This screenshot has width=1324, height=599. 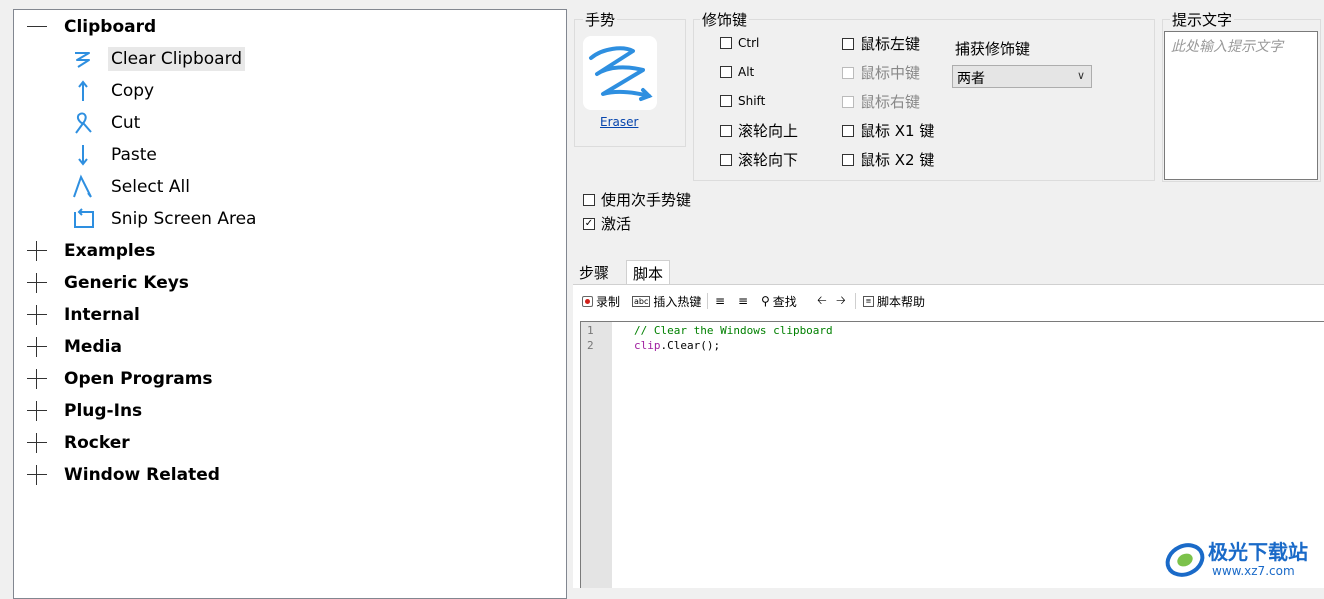 I want to click on code-line: clip.Clear();, so click(x=677, y=345).